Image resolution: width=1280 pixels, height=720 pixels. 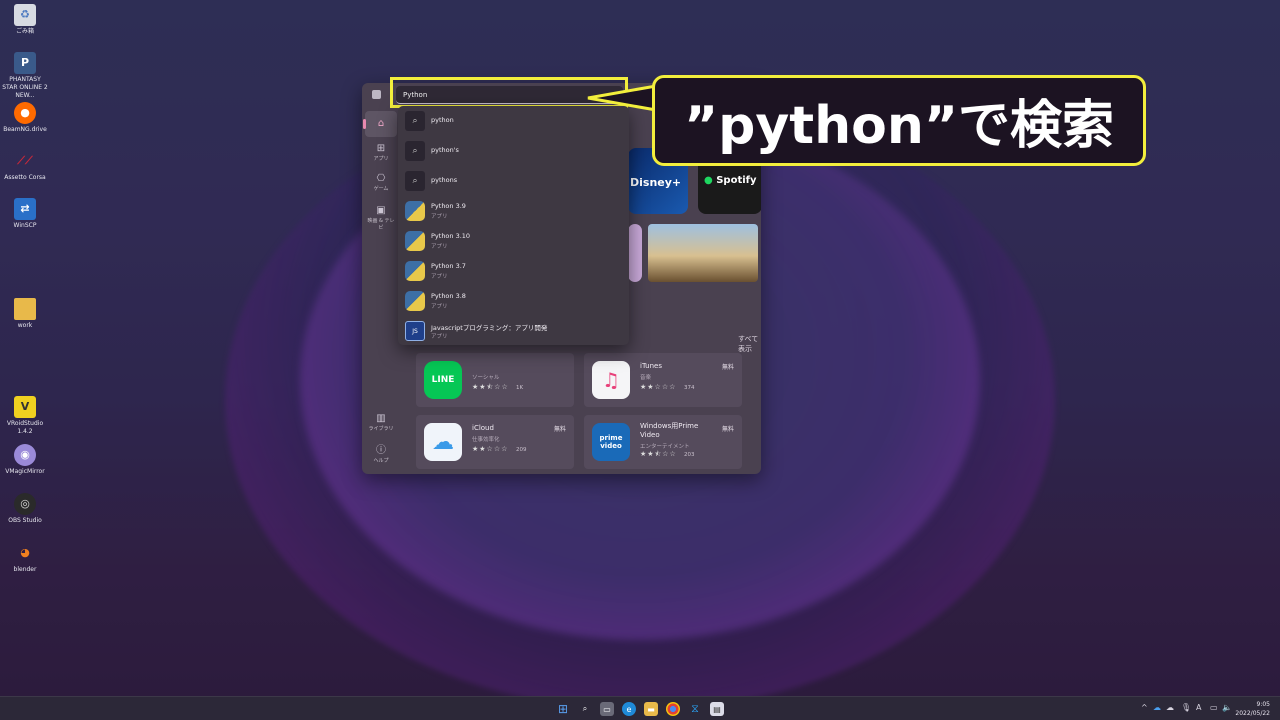 I want to click on onedrive-icon: ☁, so click(x=1157, y=707).